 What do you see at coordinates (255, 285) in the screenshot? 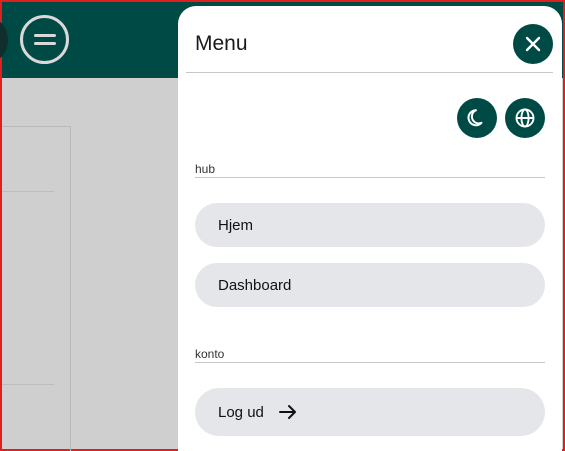
I see `nav-item-label: Dashboard` at bounding box center [255, 285].